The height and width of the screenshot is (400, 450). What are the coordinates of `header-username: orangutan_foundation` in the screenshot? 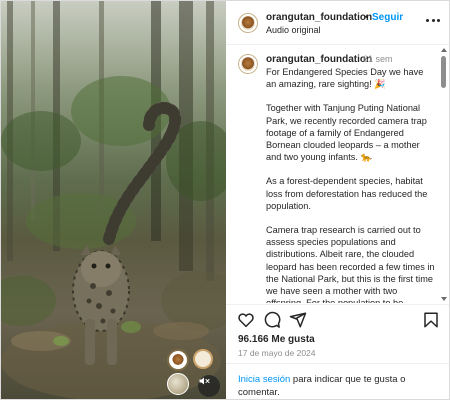 It's located at (319, 17).